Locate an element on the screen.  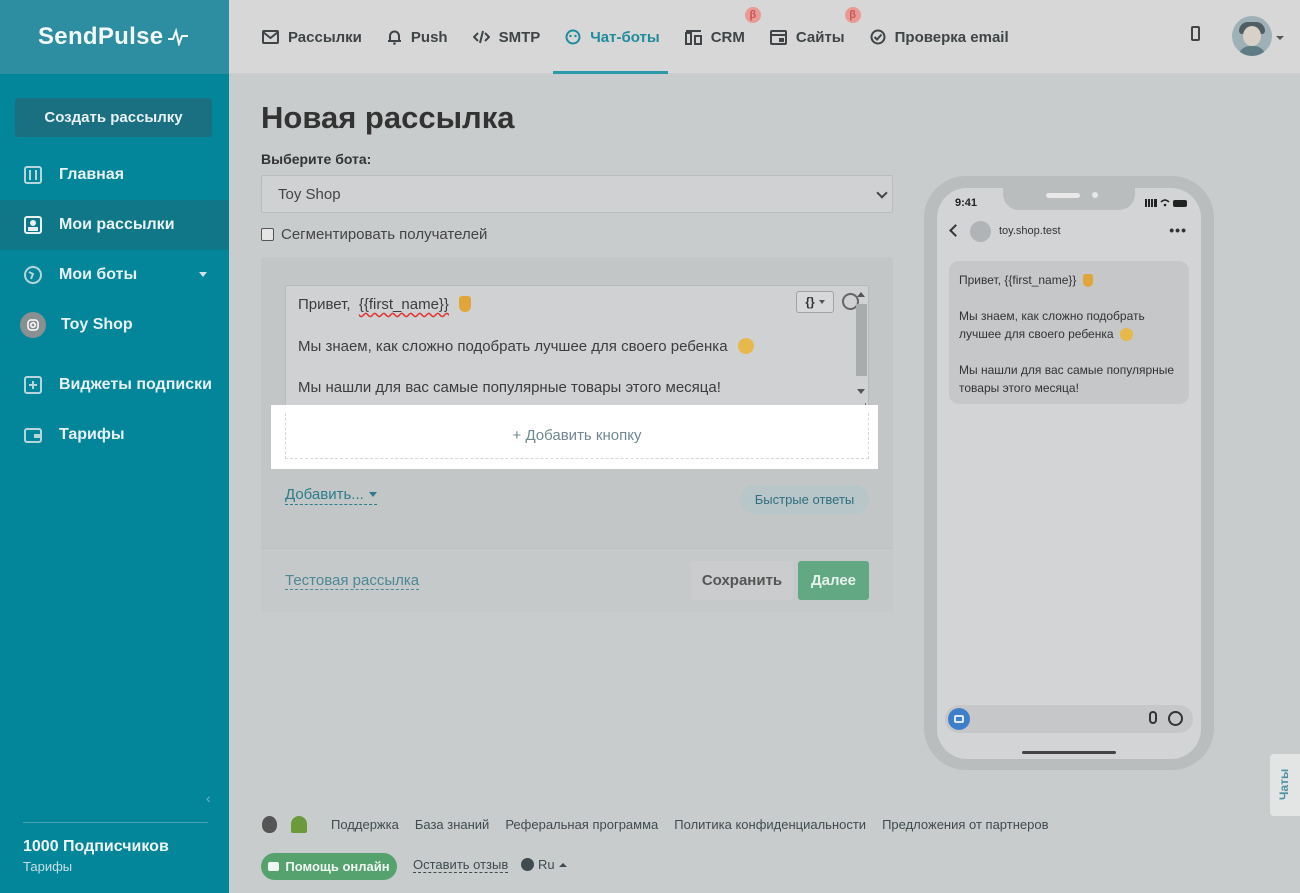
bot-select-label: Выберите бота: is located at coordinates (316, 159).